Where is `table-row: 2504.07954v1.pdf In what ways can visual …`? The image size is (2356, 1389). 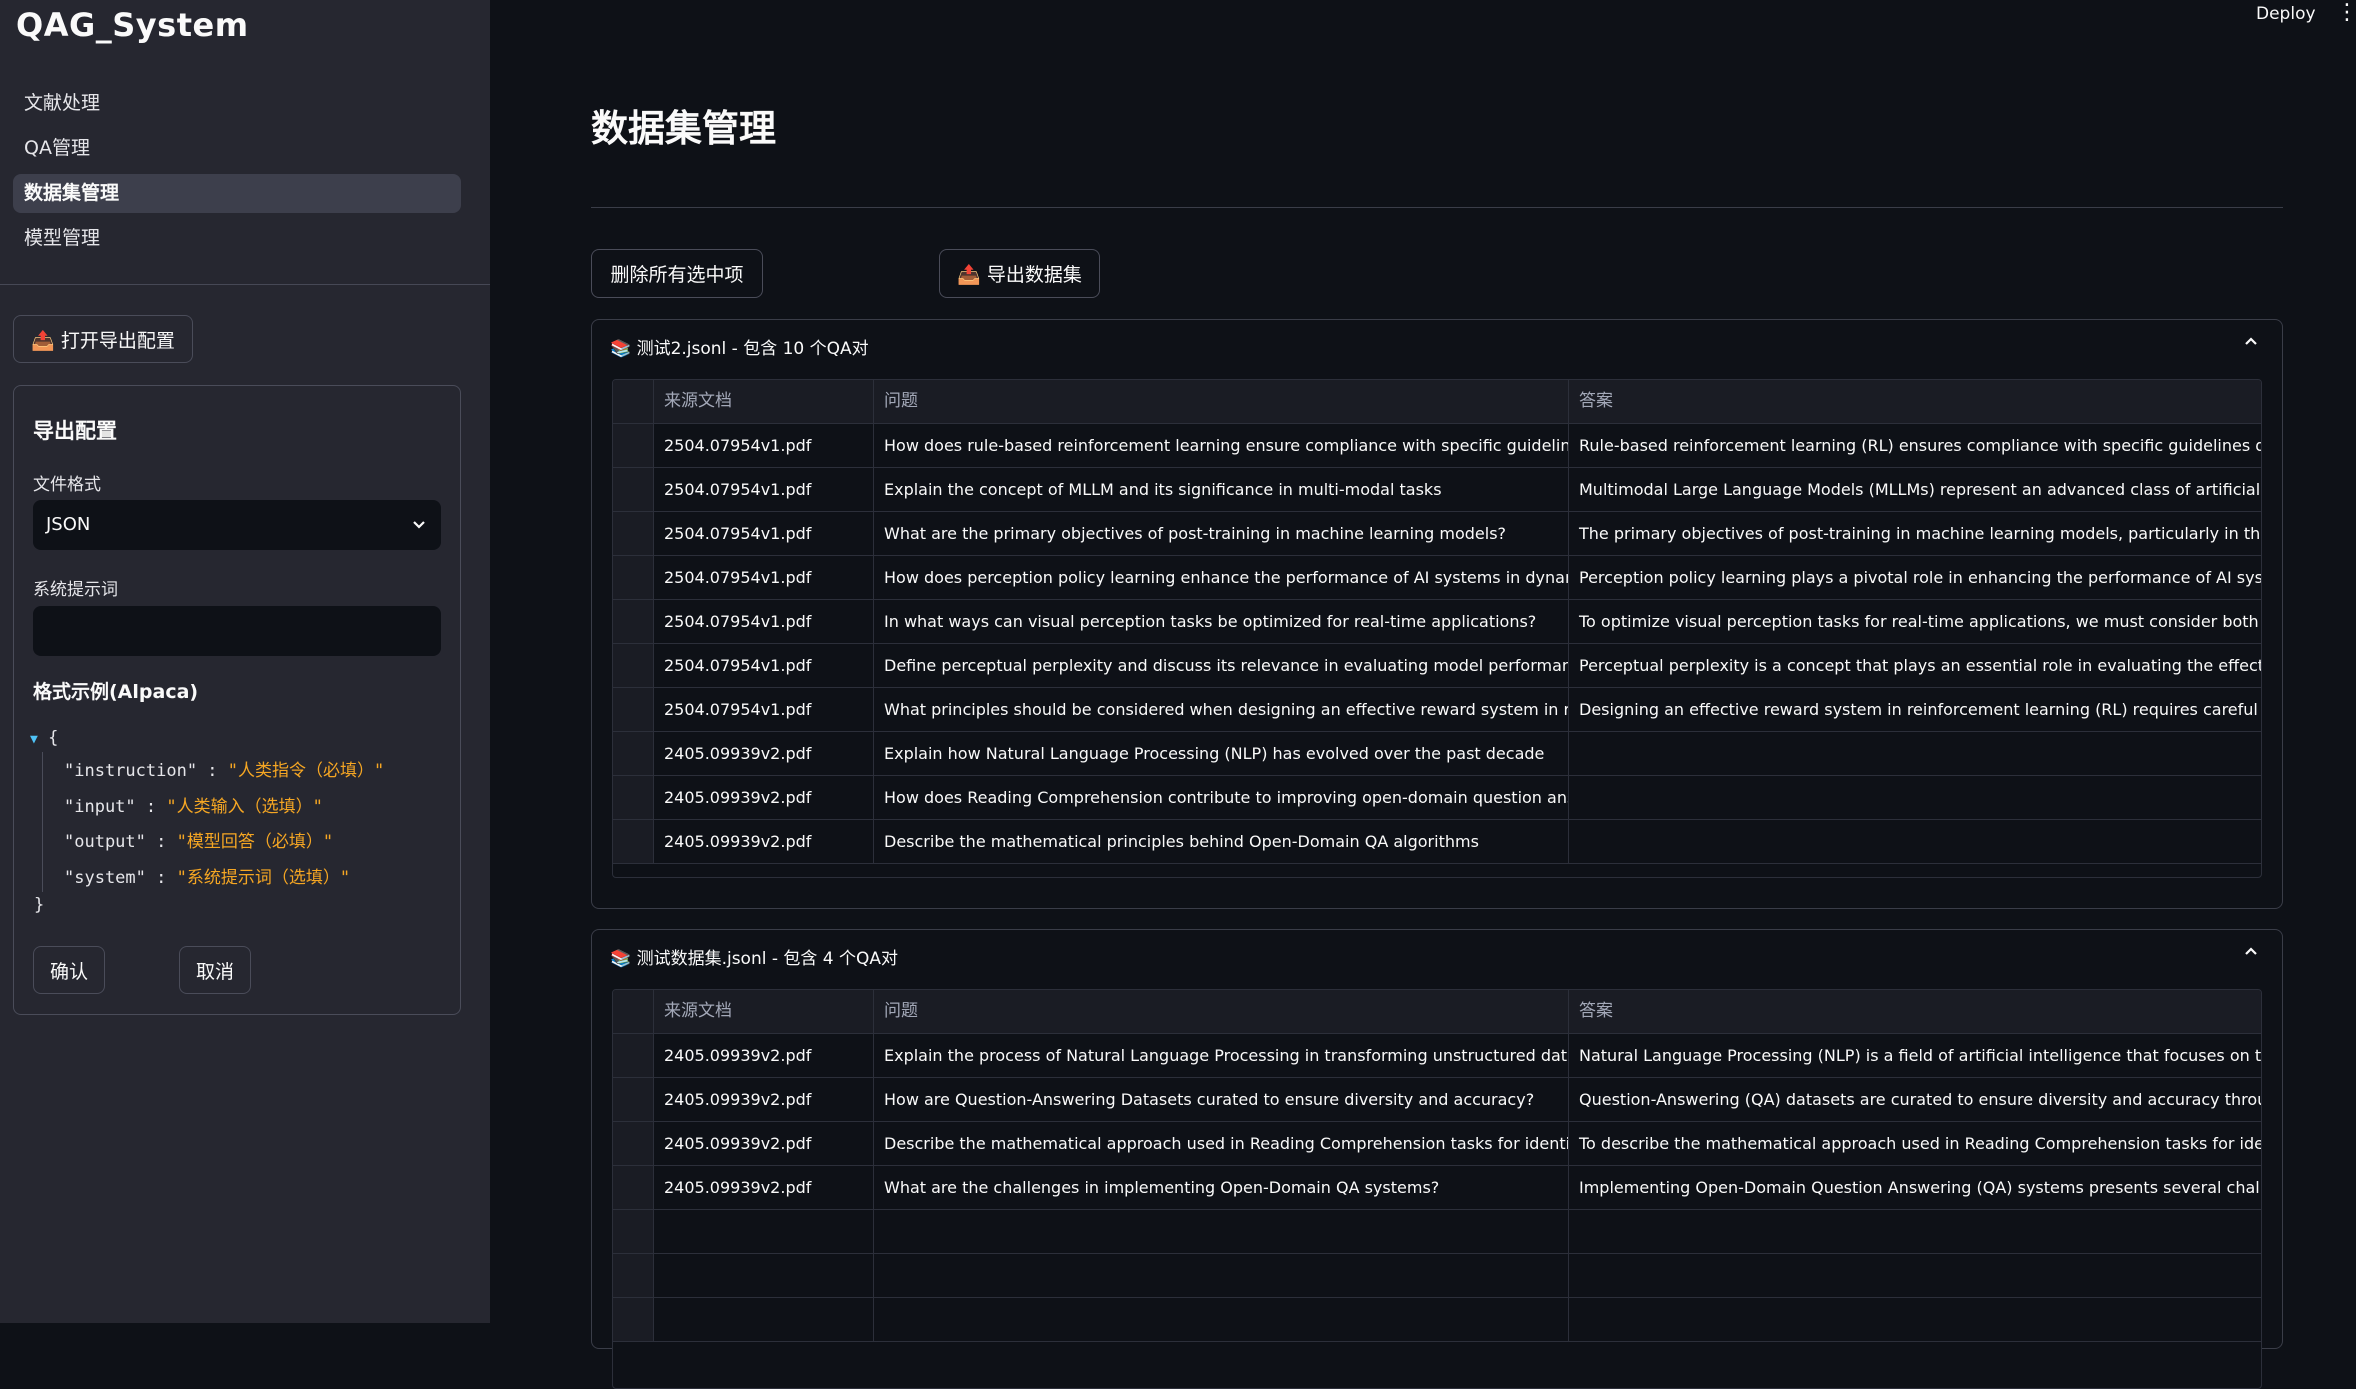
table-row: 2504.07954v1.pdf In what ways can visual … is located at coordinates (1437, 622).